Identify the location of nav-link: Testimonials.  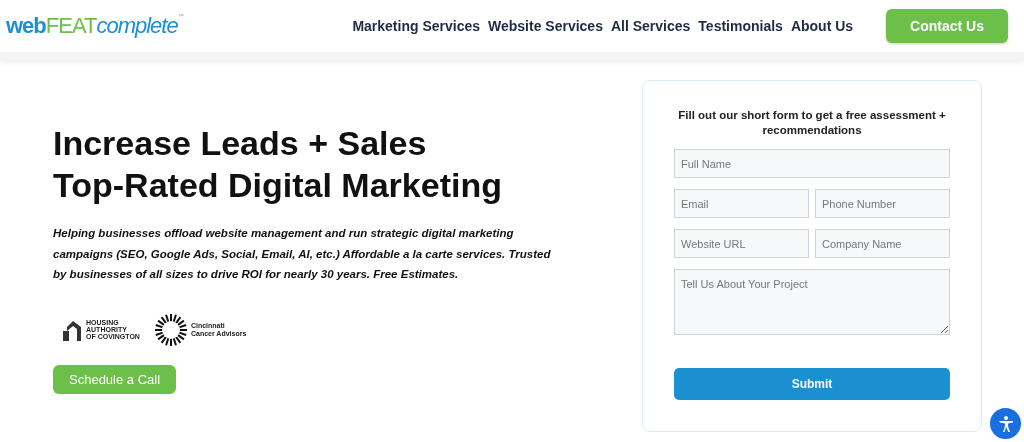
(740, 26).